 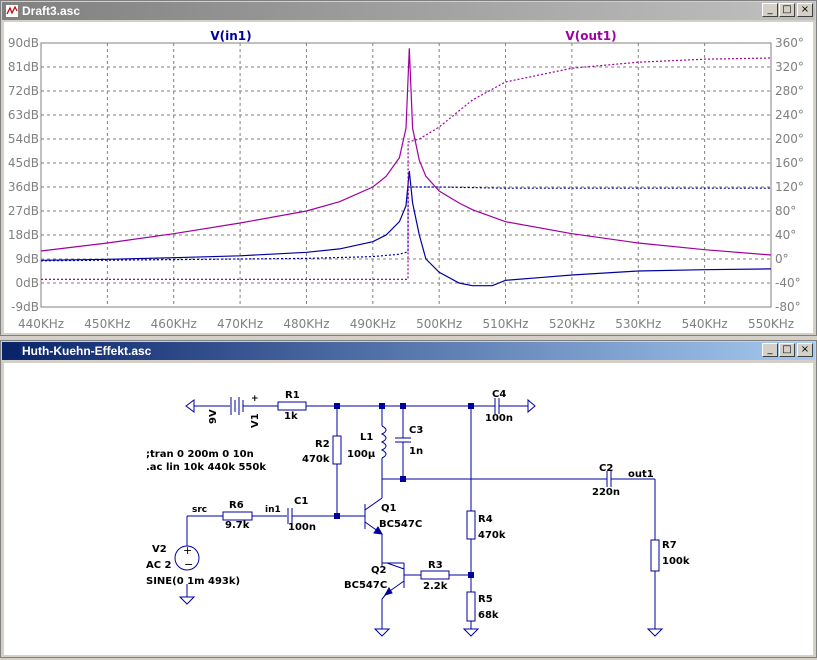 What do you see at coordinates (771, 324) in the screenshot?
I see `x-tick-label: 550KHz` at bounding box center [771, 324].